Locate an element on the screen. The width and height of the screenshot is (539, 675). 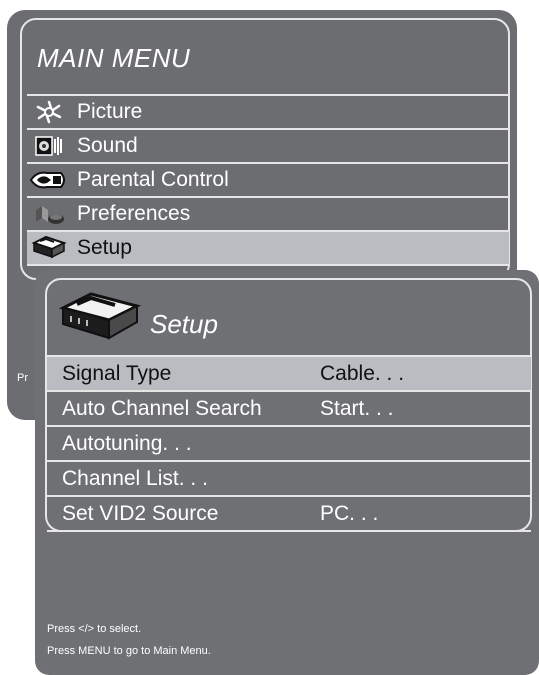
menu-item-picture: Picture is located at coordinates (268, 111).